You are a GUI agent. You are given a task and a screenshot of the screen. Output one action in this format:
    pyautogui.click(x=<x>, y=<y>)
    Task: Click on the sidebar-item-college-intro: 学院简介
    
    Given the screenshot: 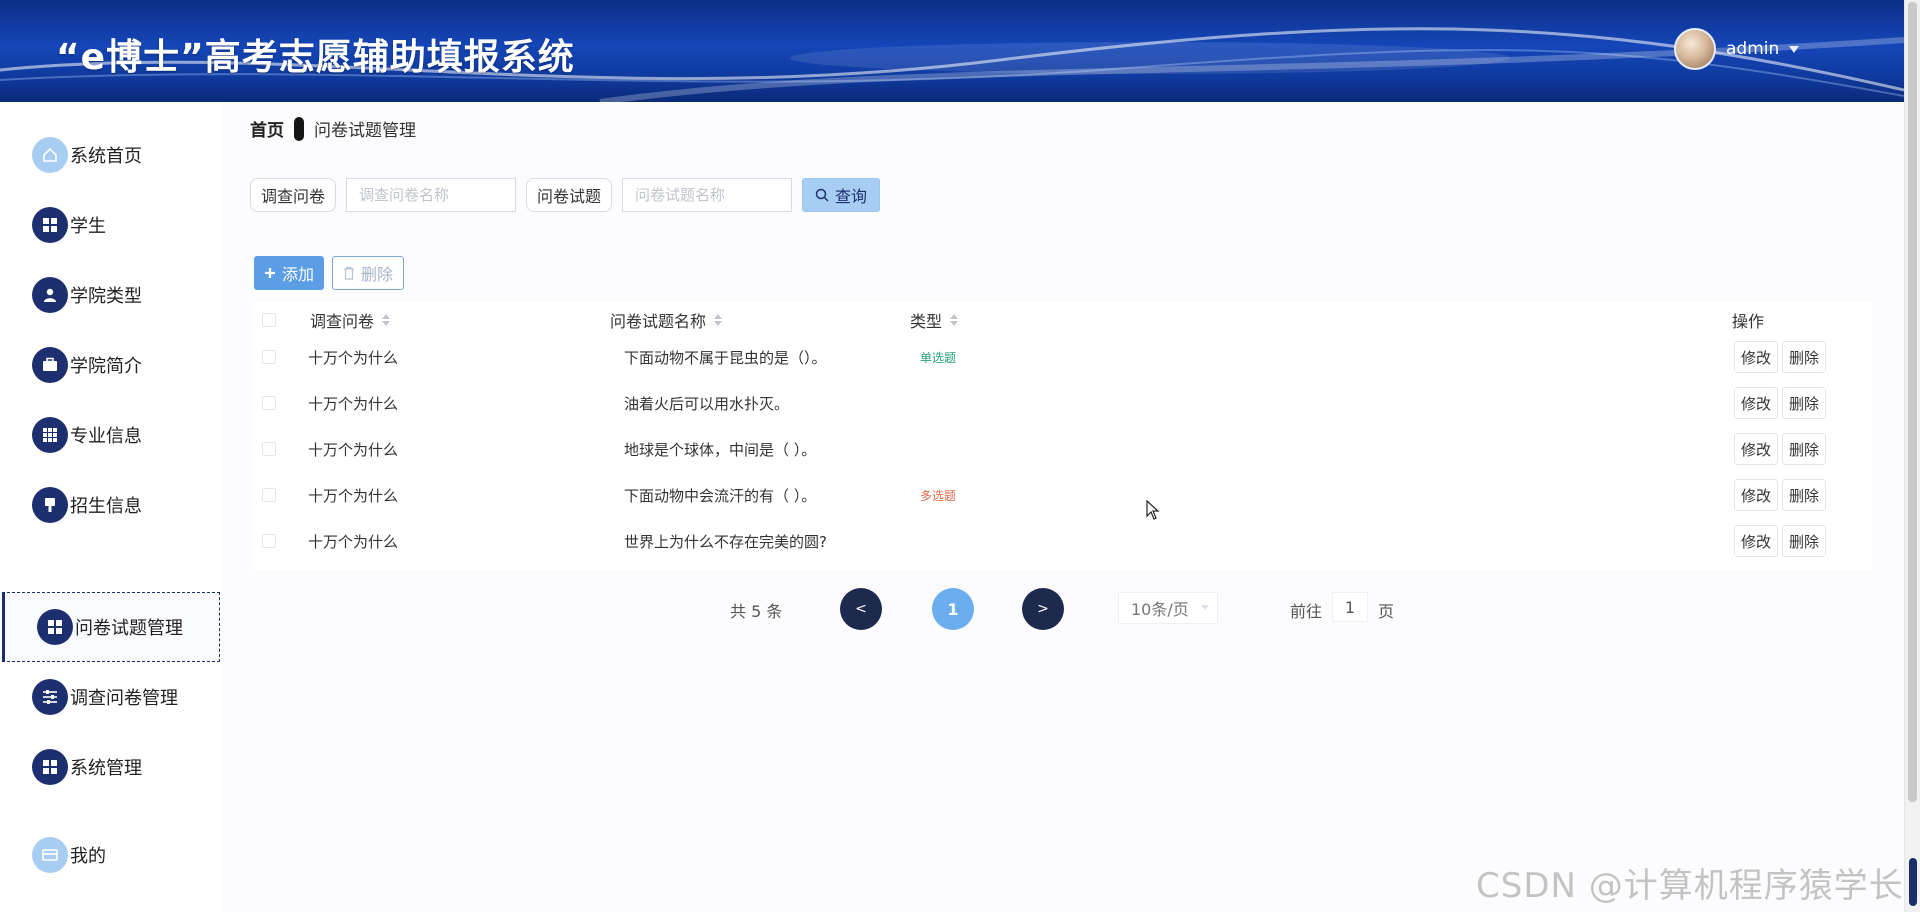 What is the action you would take?
    pyautogui.click(x=110, y=365)
    